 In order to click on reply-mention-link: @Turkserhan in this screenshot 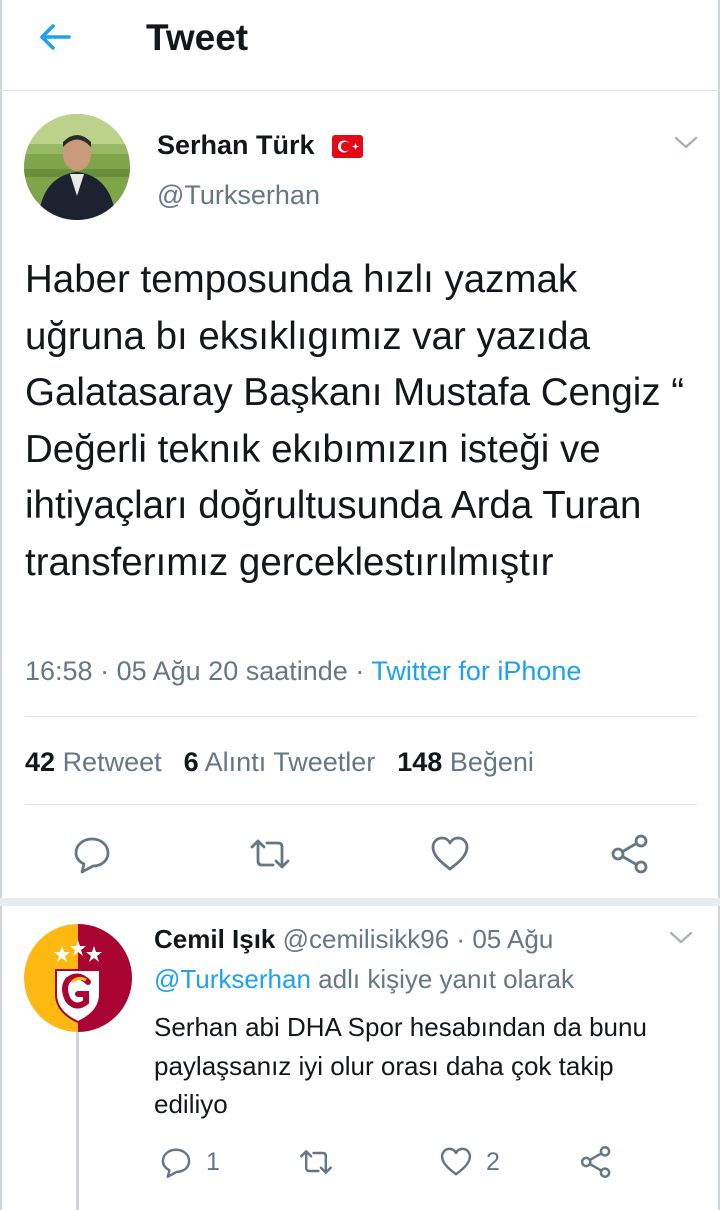, I will do `click(232, 979)`.